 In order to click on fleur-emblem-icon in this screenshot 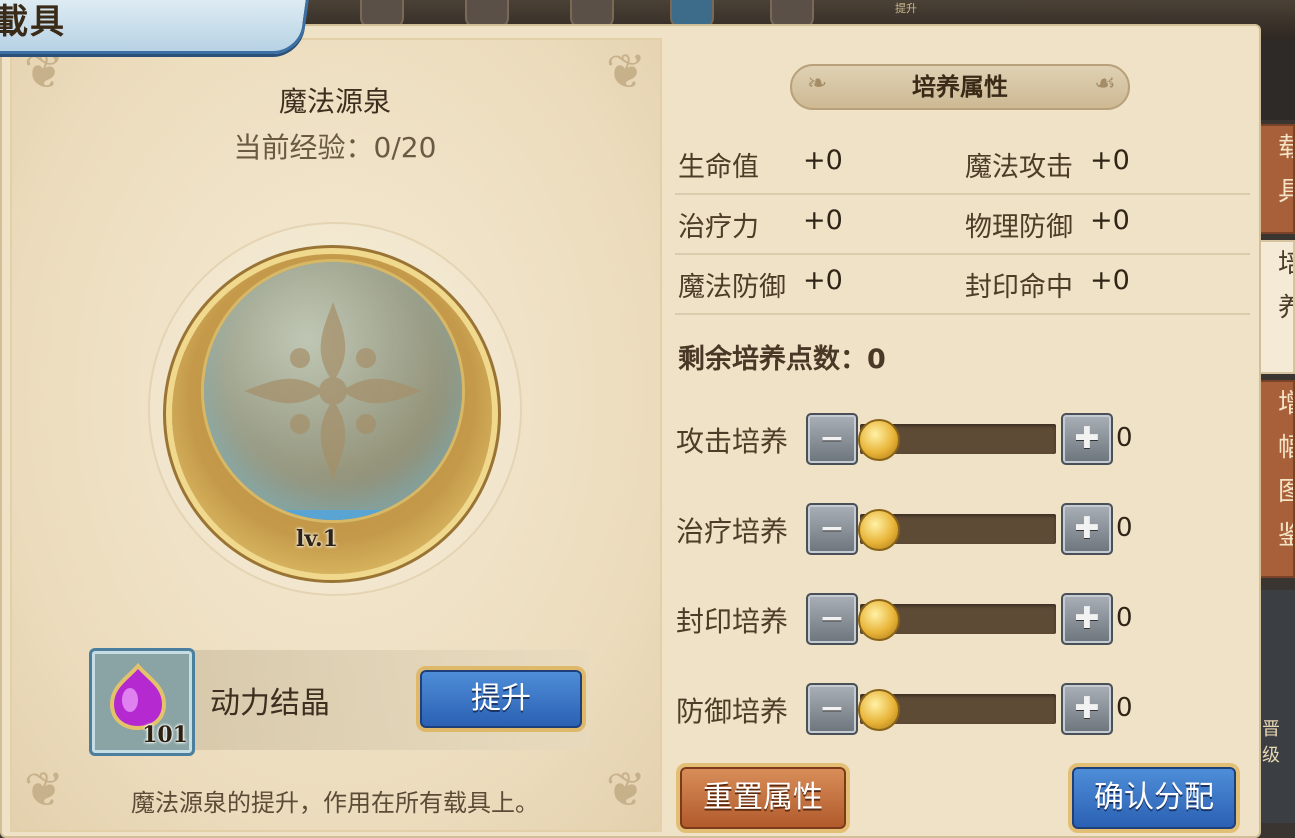, I will do `click(333, 391)`.